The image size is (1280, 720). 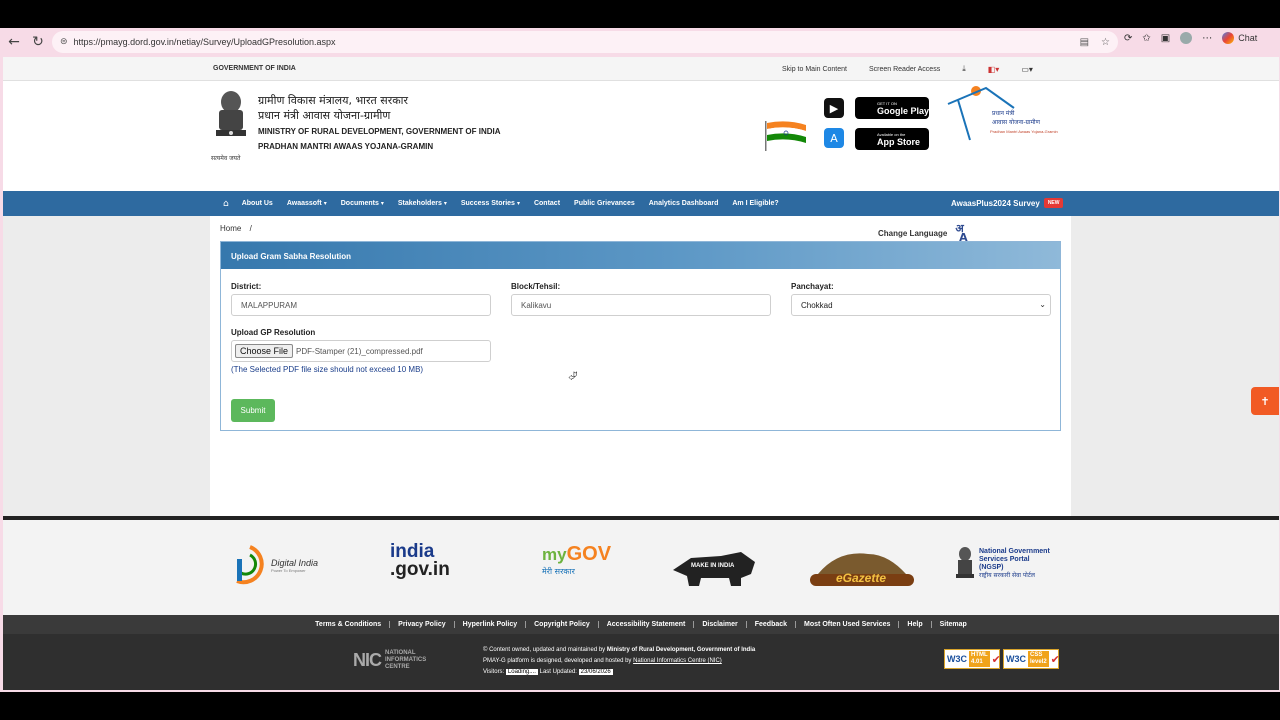 I want to click on panchayat-value: Chokkad, so click(x=817, y=305).